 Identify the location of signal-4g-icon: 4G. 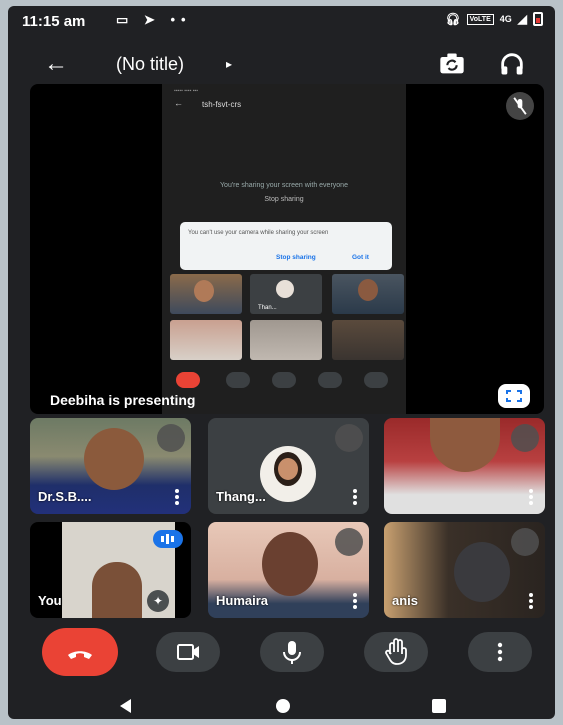
(505, 19).